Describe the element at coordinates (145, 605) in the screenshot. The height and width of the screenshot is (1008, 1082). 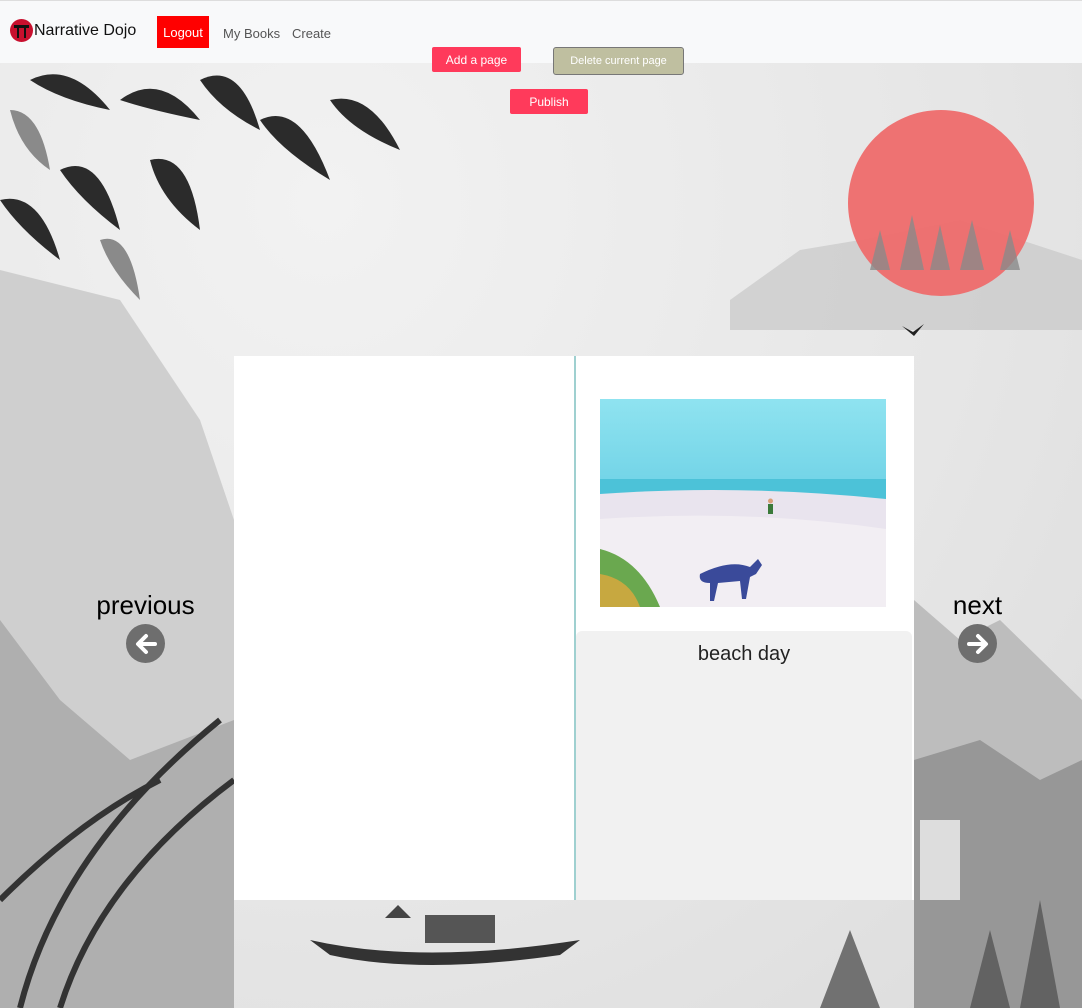
I see `previous-label: previous` at that location.